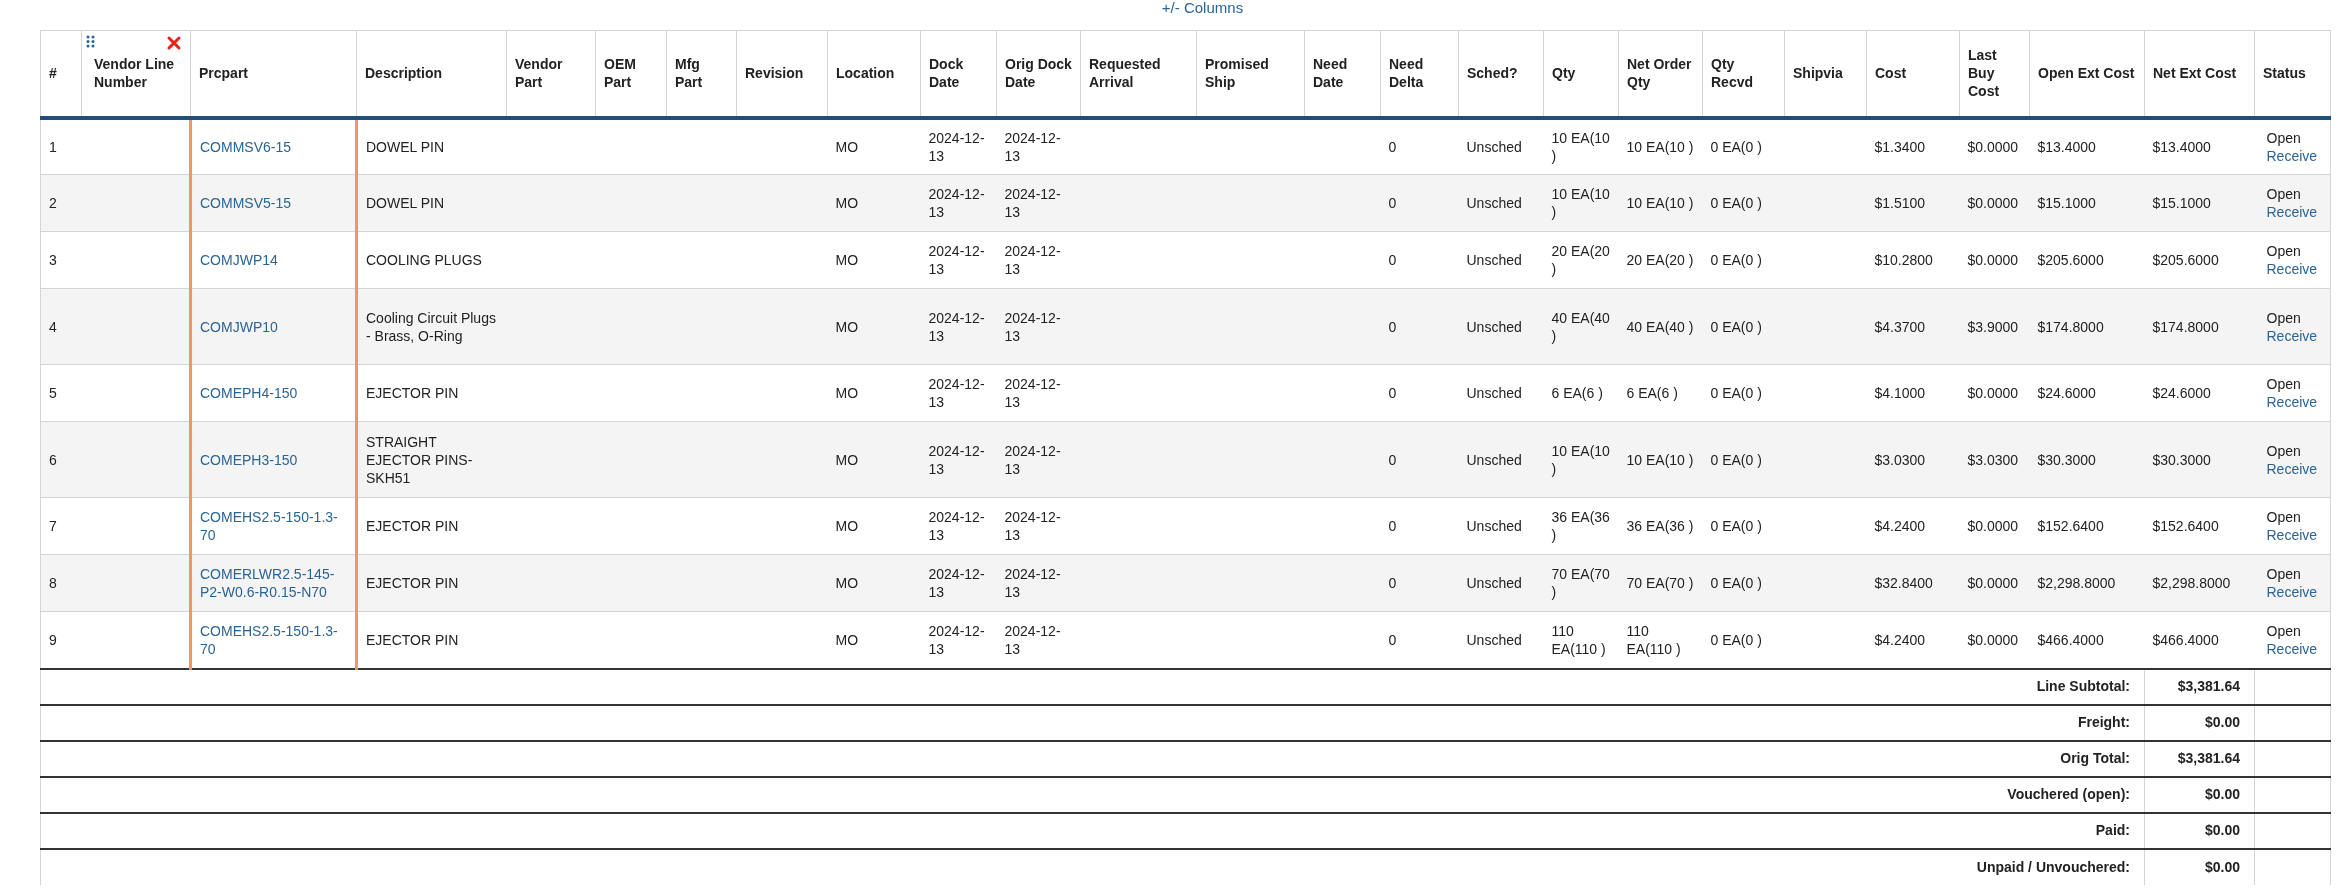 This screenshot has width=2345, height=891. What do you see at coordinates (2199, 583) in the screenshot?
I see `table-cell: $2,298.8000` at bounding box center [2199, 583].